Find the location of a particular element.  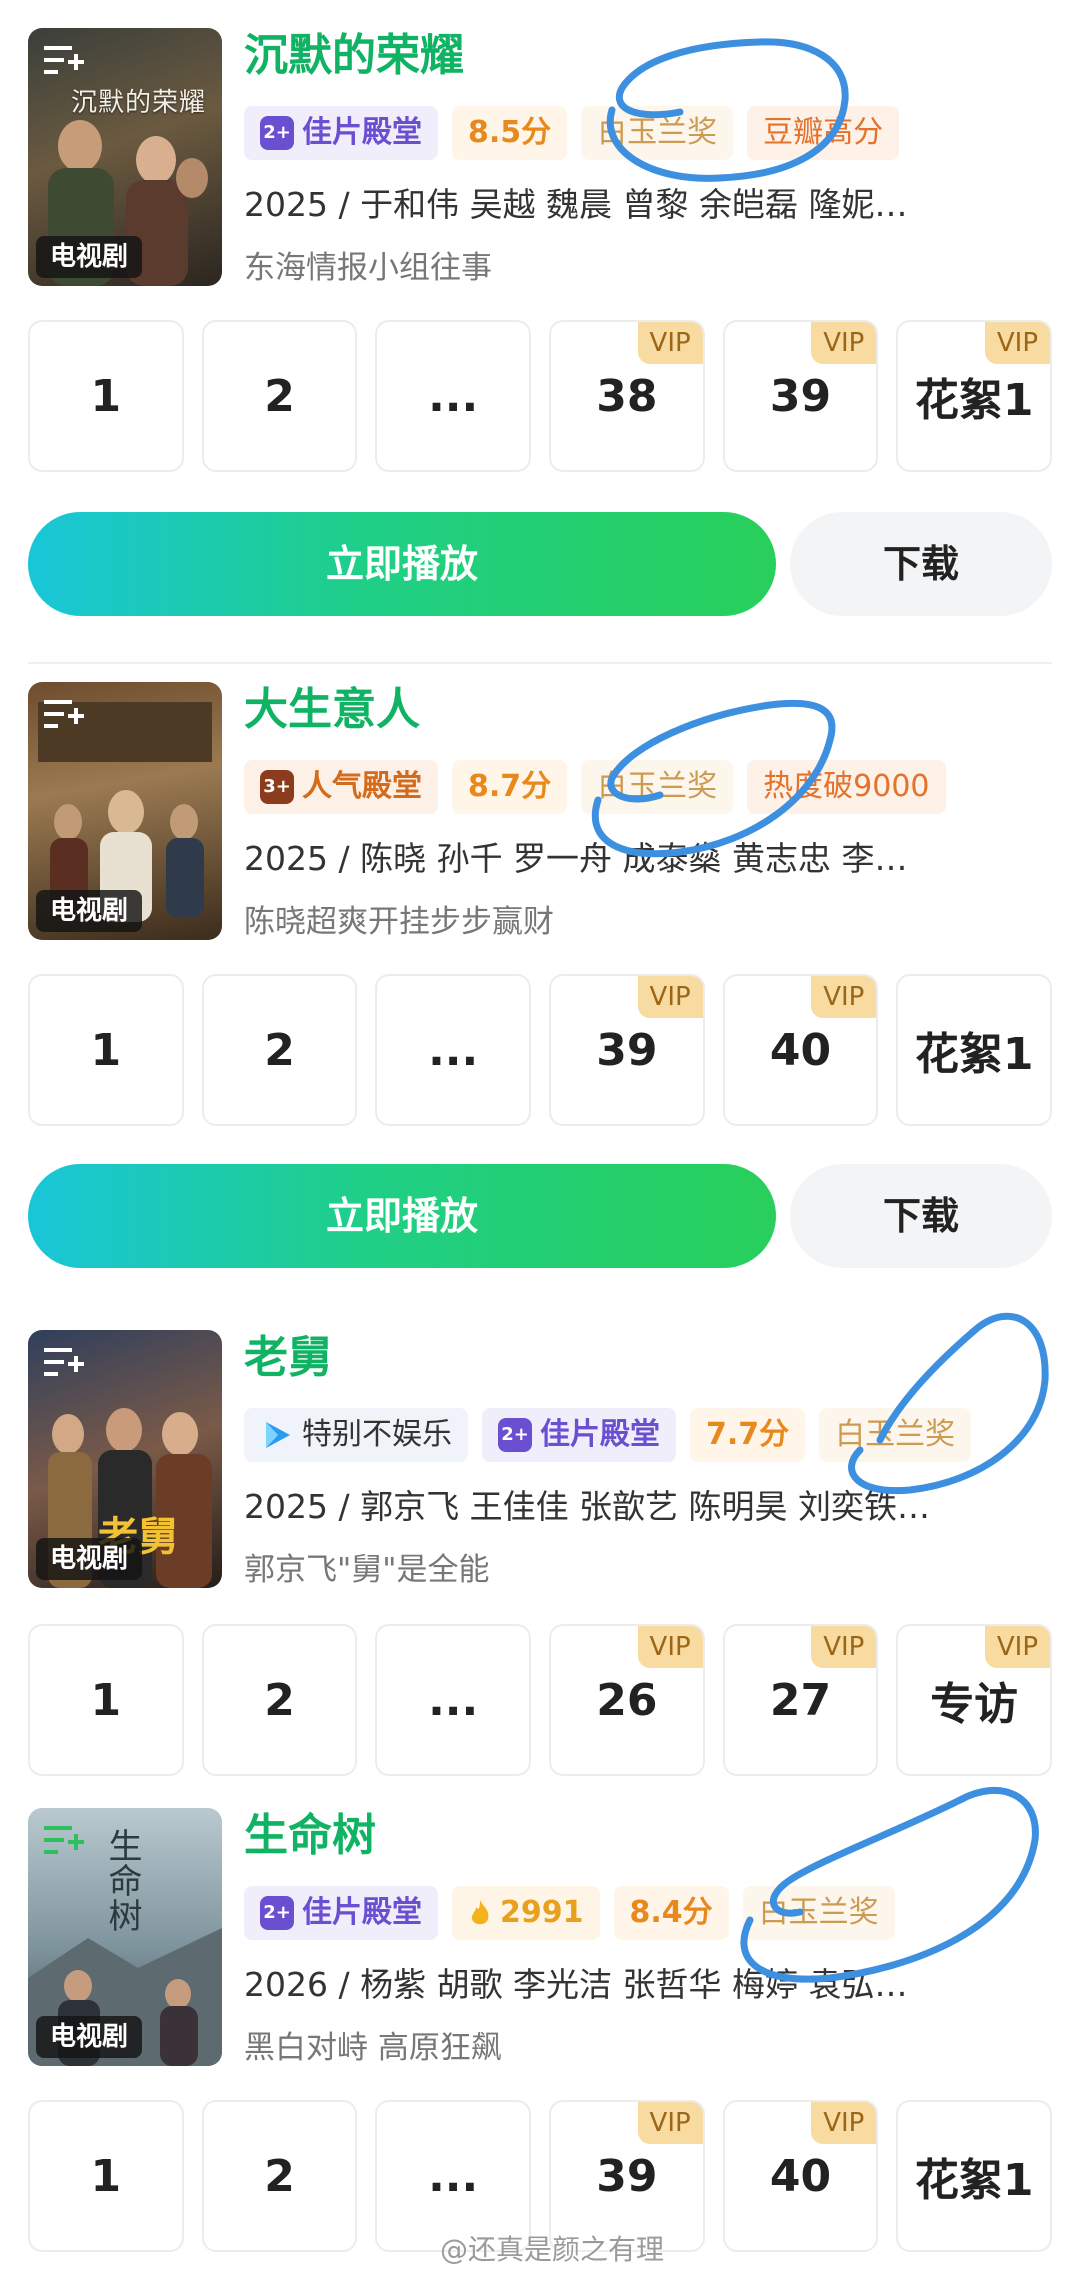

score-tag: 8.4分 is located at coordinates (671, 1913).